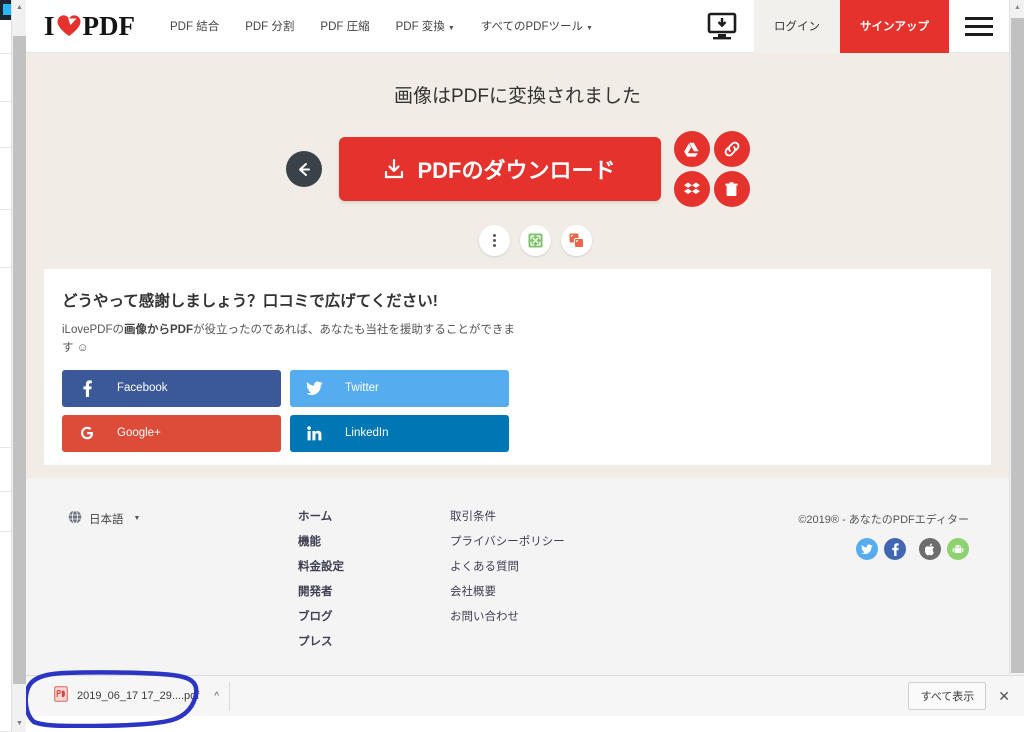 This screenshot has height=732, width=1024. Describe the element at coordinates (722, 26) in the screenshot. I see `desktop-download-icon` at that location.